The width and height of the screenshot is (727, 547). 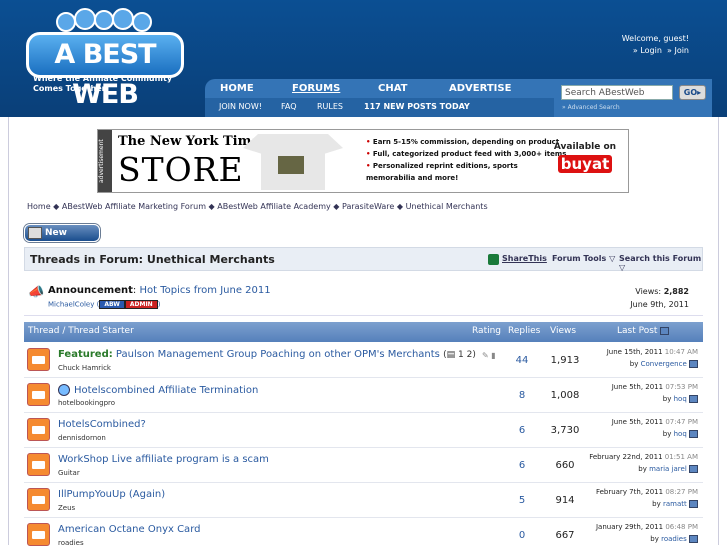 What do you see at coordinates (522, 360) in the screenshot?
I see `thread-replies: 44` at bounding box center [522, 360].